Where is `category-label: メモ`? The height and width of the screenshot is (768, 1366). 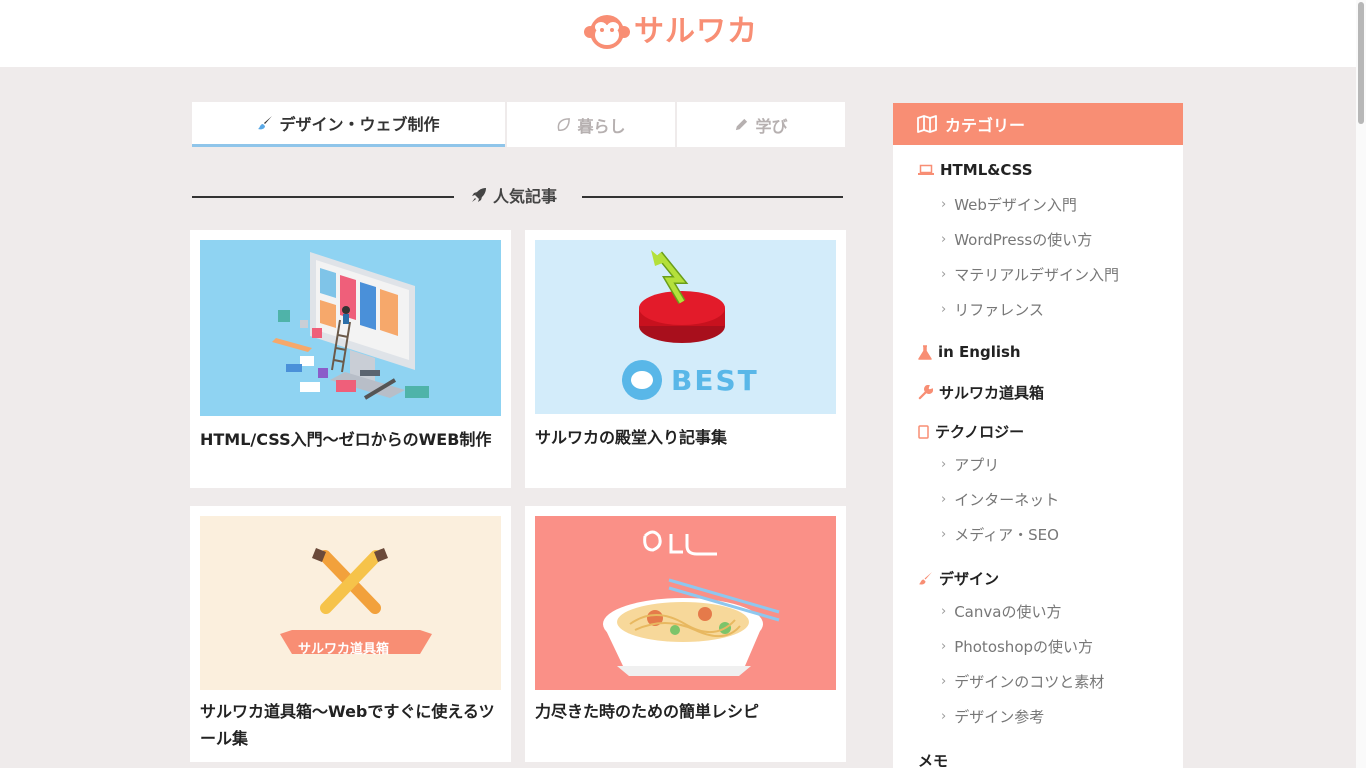 category-label: メモ is located at coordinates (933, 760).